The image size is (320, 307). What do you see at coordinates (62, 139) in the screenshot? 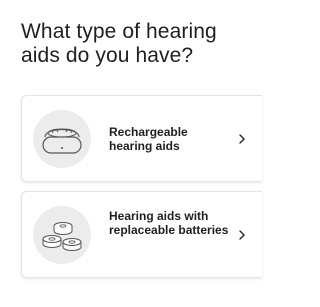
I see `charging-case-icon` at bounding box center [62, 139].